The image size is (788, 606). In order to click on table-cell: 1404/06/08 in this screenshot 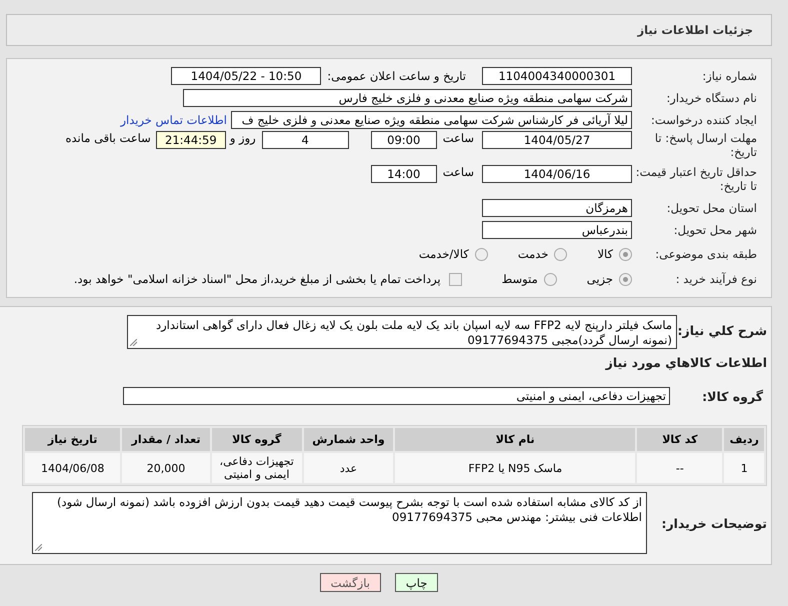, I will do `click(72, 468)`.